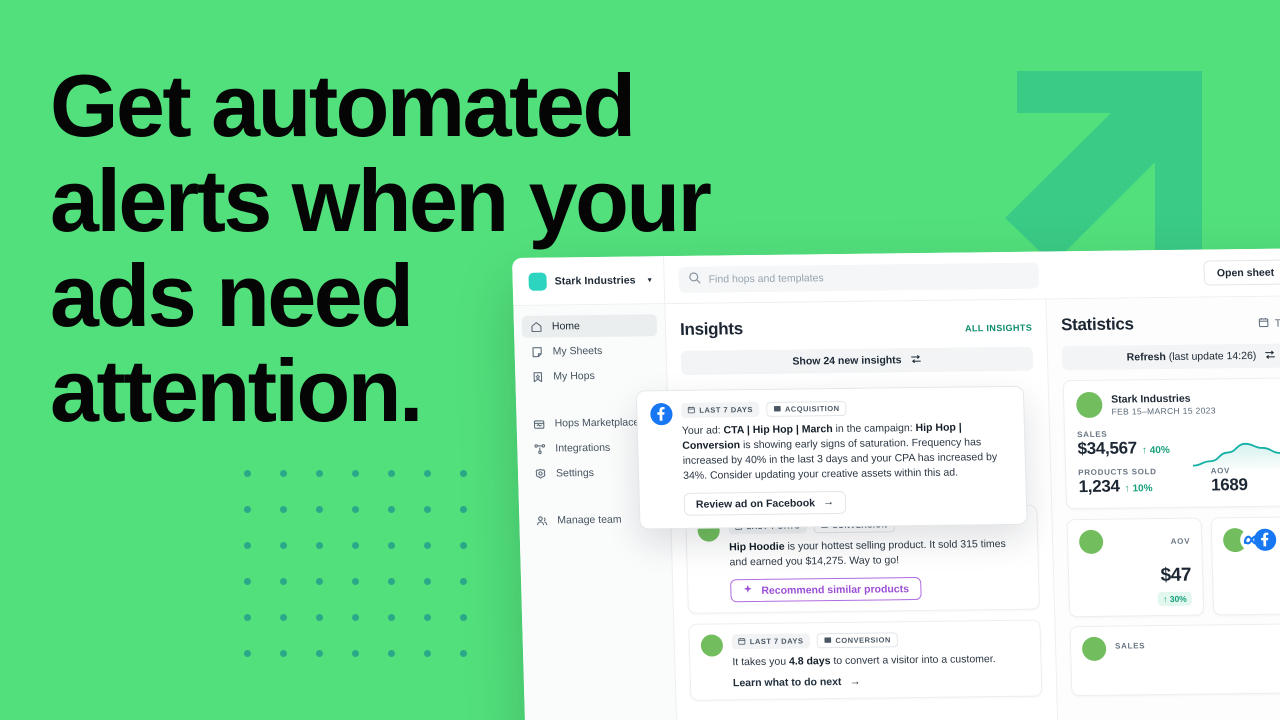  Describe the element at coordinates (590, 351) in the screenshot. I see `sidebar-item-my-sheets: My Sheets` at that location.